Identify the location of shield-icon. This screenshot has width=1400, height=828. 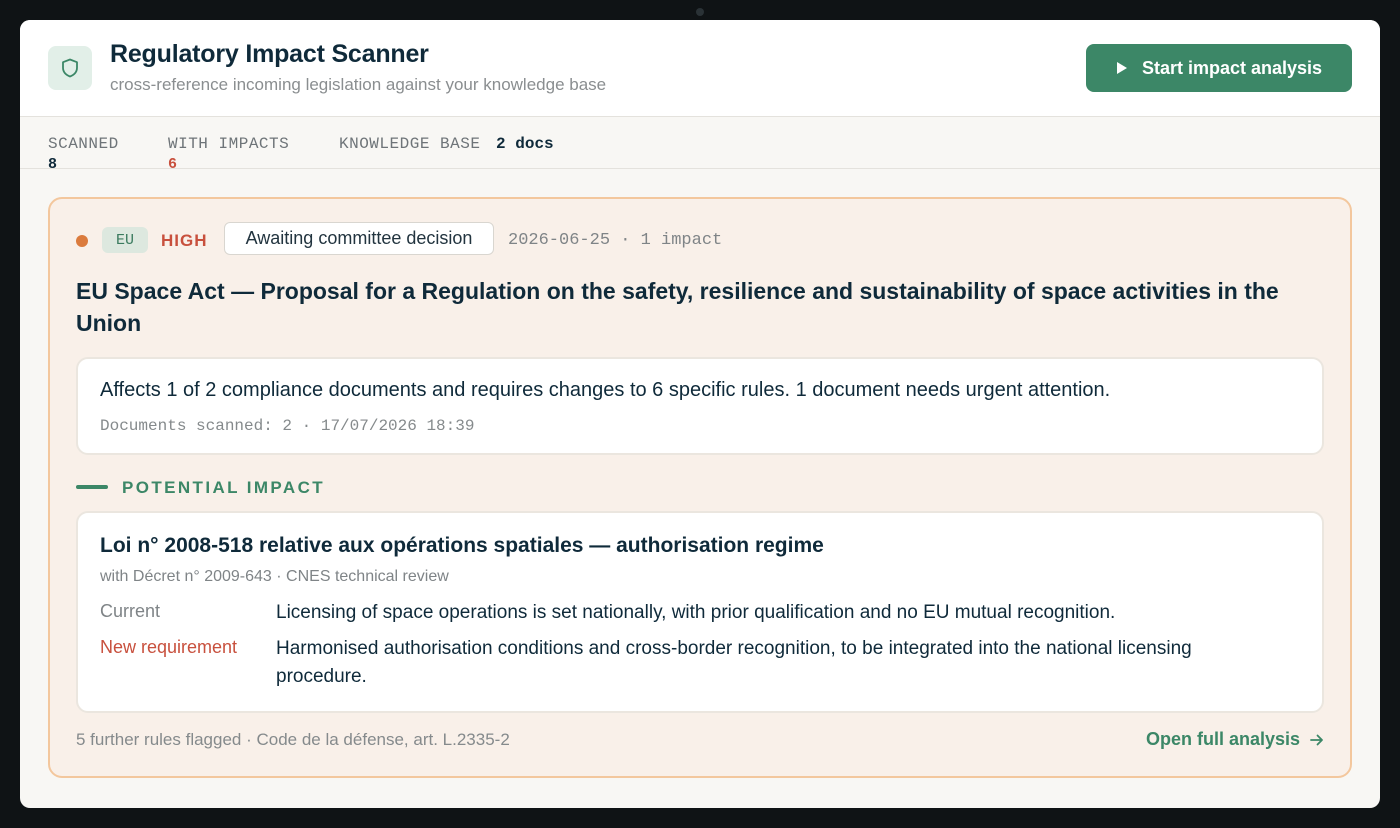
(70, 68).